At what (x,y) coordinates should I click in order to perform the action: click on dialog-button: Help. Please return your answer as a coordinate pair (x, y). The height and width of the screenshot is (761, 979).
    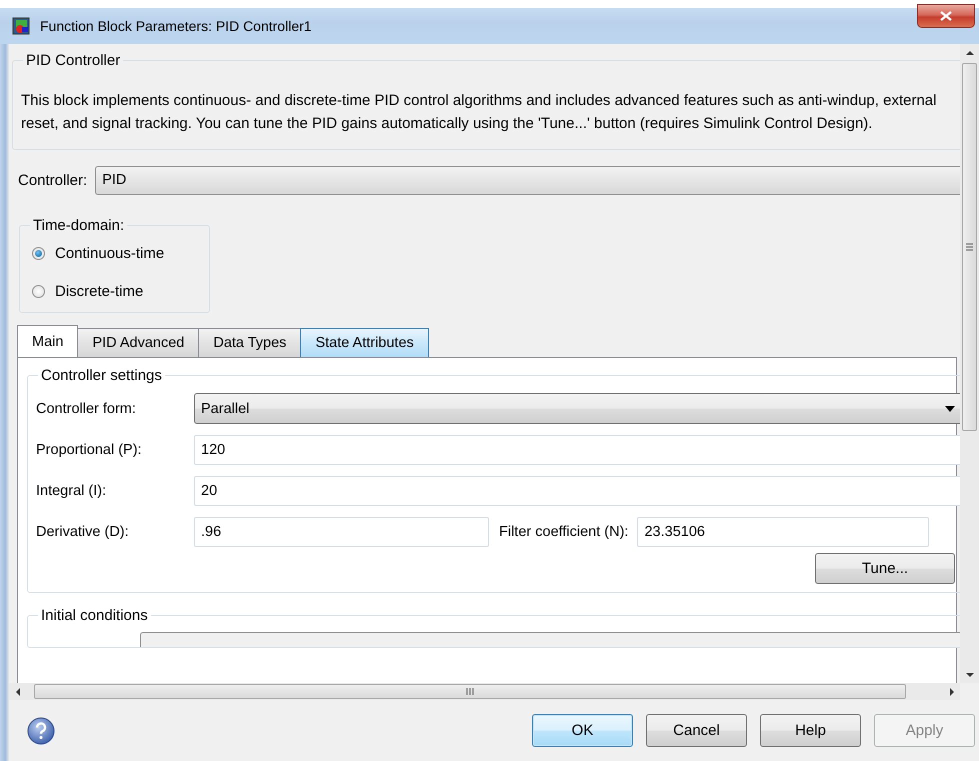
    Looking at the image, I should click on (810, 730).